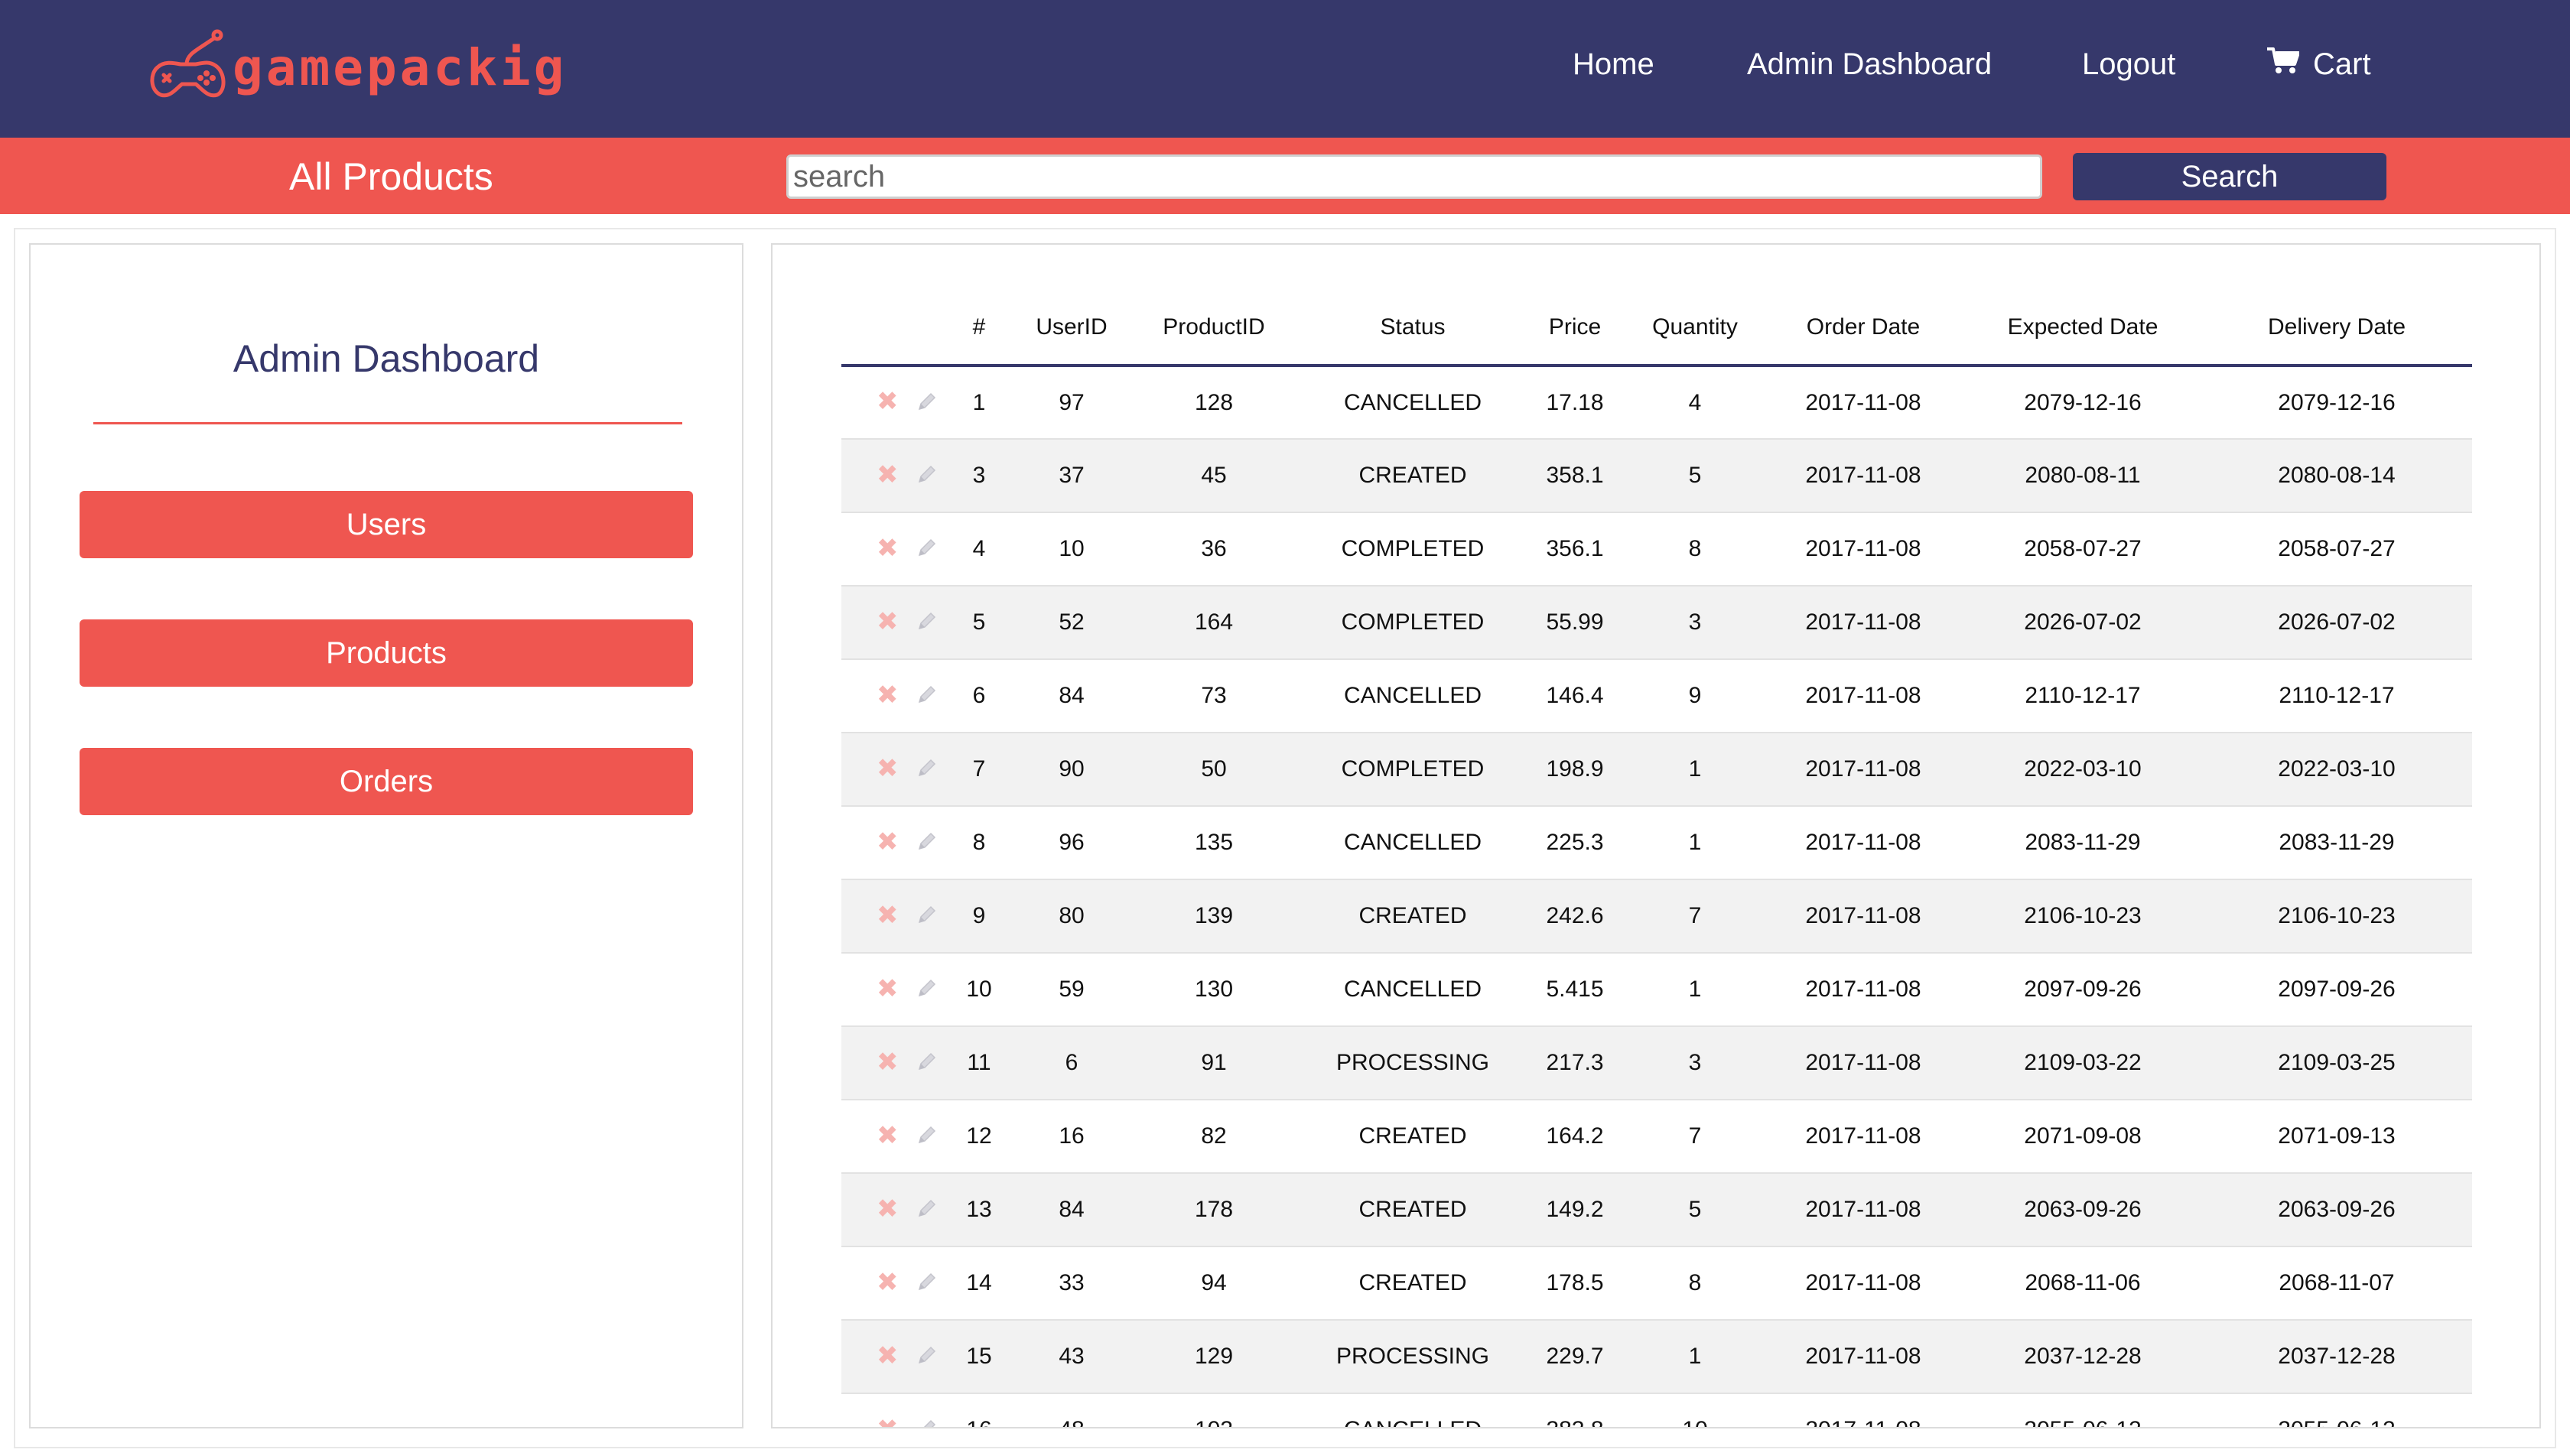  I want to click on cell-userid: 48, so click(1071, 1410).